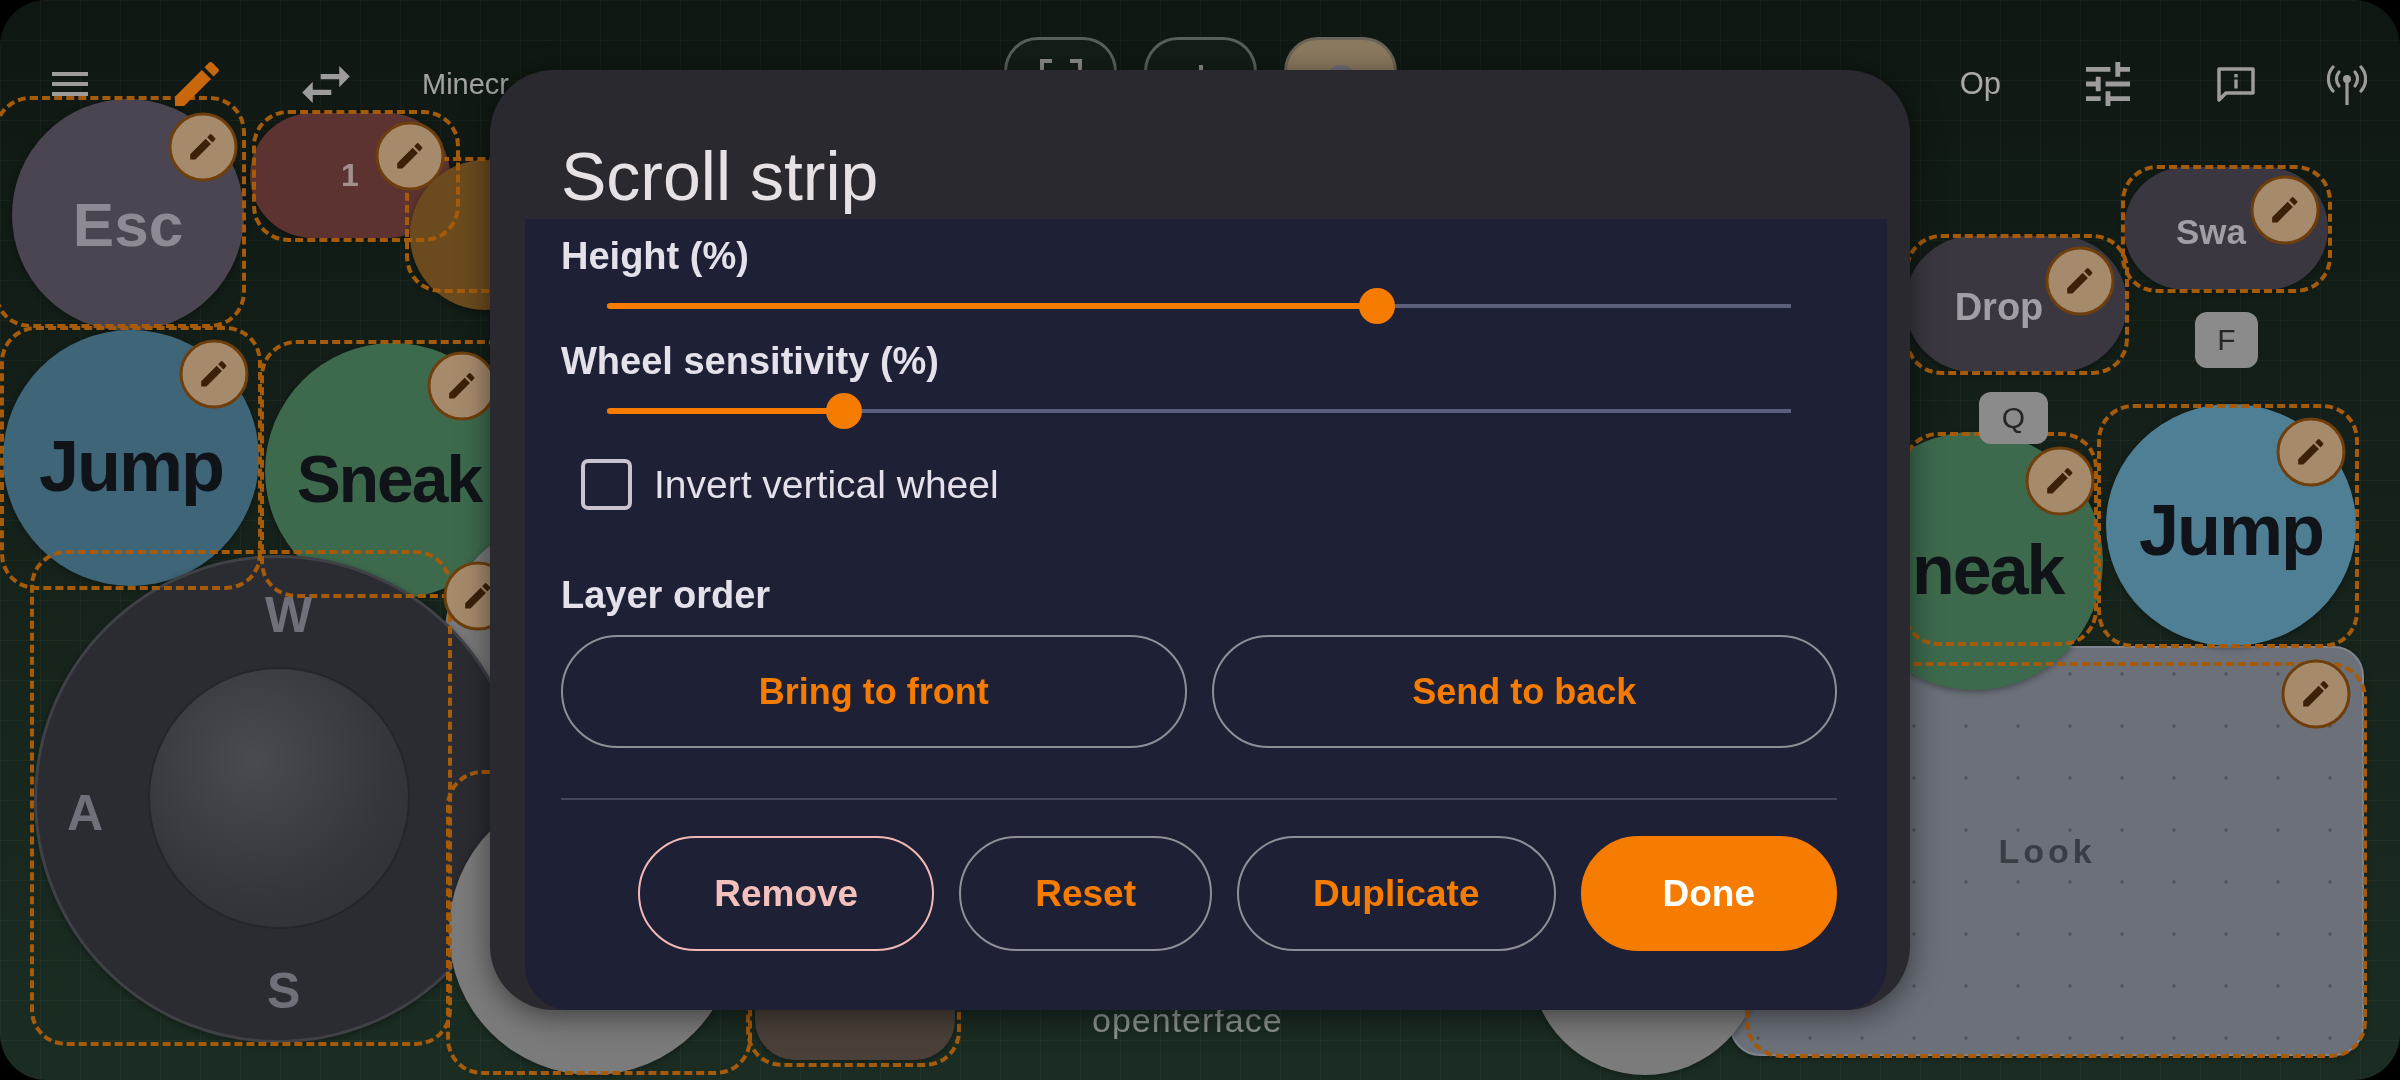  What do you see at coordinates (1708, 893) in the screenshot?
I see `primary-button: Done` at bounding box center [1708, 893].